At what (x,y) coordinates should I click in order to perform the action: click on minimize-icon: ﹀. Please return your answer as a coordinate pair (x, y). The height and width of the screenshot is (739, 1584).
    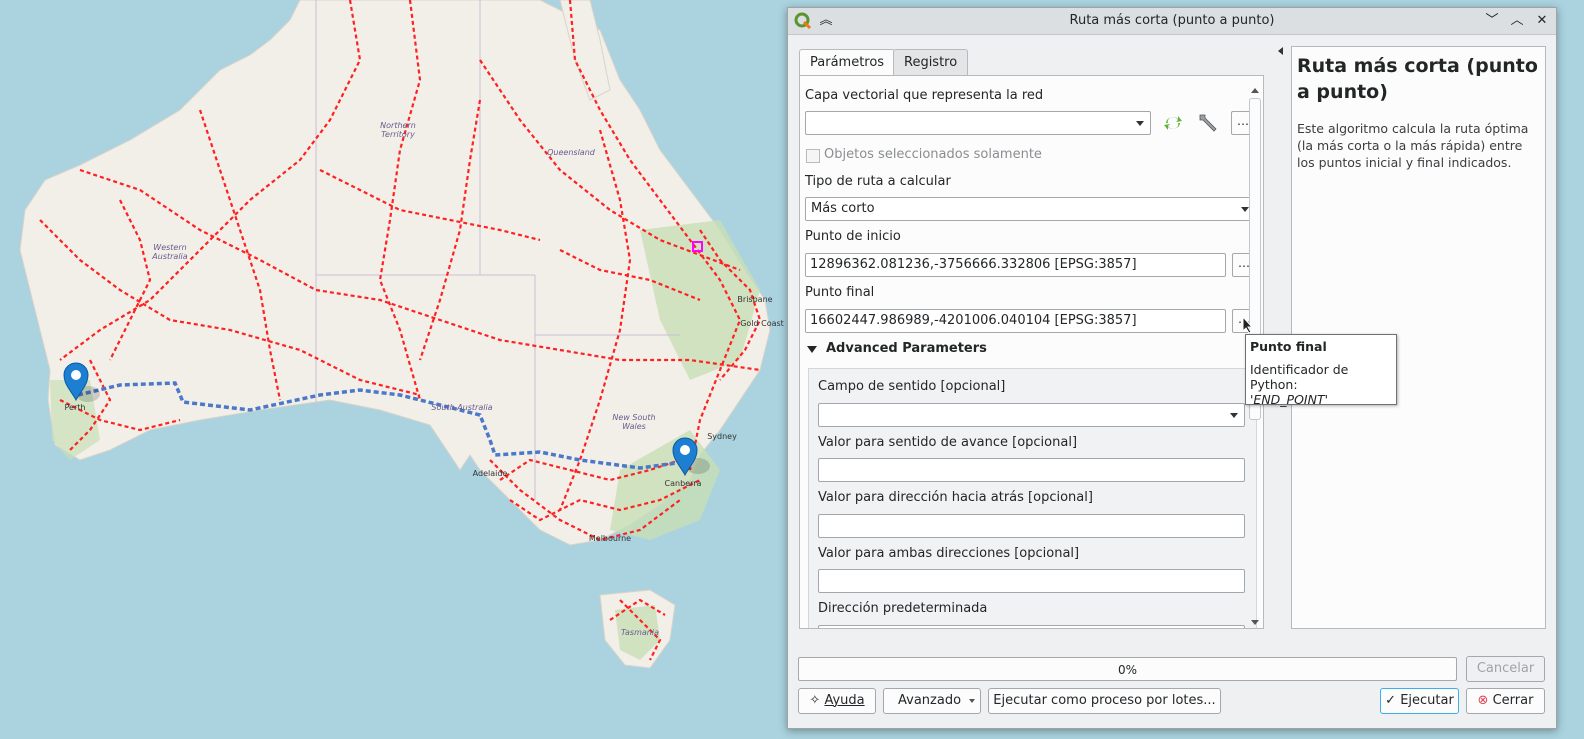
    Looking at the image, I should click on (1492, 21).